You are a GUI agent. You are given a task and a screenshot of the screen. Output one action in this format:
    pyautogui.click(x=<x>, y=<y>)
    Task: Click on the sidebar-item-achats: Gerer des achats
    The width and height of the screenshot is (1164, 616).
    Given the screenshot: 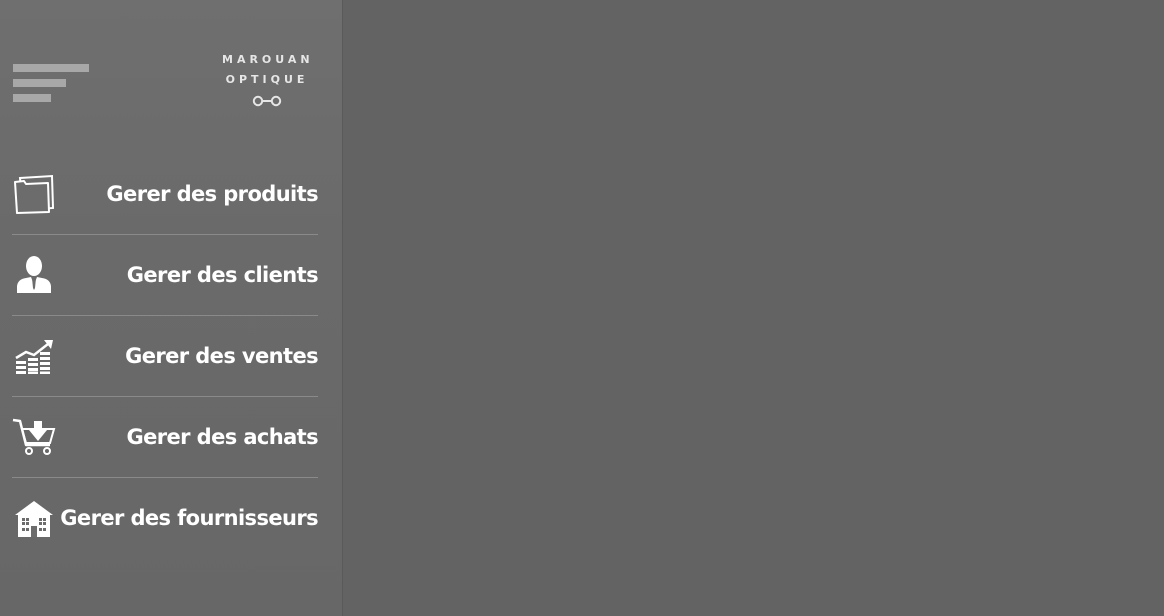 What is the action you would take?
    pyautogui.click(x=165, y=437)
    